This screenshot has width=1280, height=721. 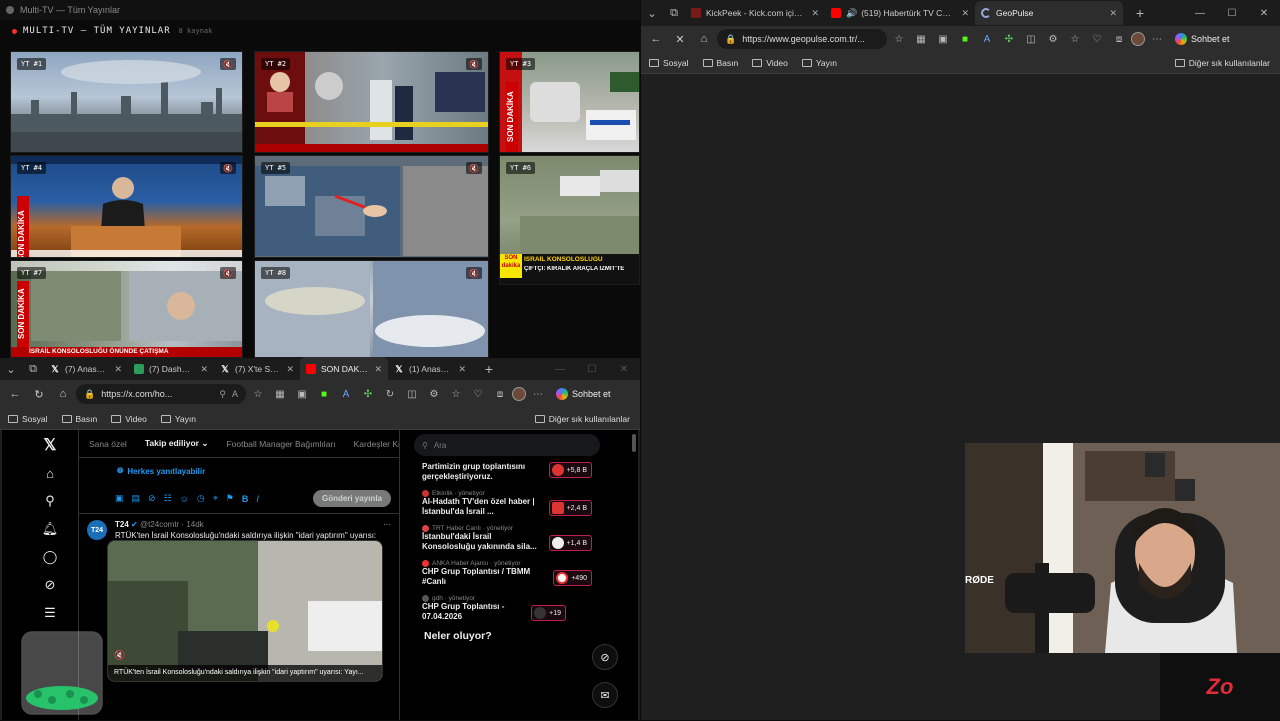 What do you see at coordinates (344, 369) in the screenshot?
I see `tab-son-dakika: SON DAKİKA ✕` at bounding box center [344, 369].